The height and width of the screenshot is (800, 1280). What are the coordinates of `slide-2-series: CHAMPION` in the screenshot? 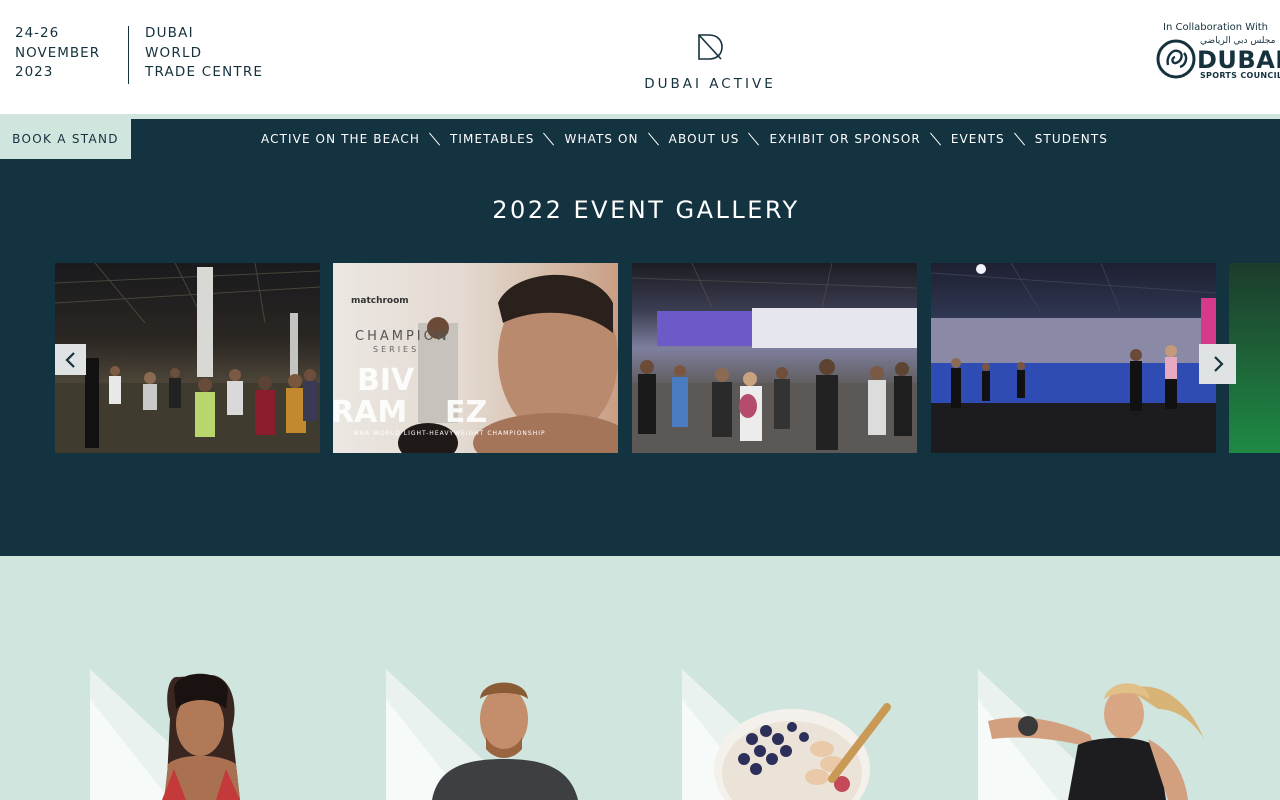 It's located at (402, 336).